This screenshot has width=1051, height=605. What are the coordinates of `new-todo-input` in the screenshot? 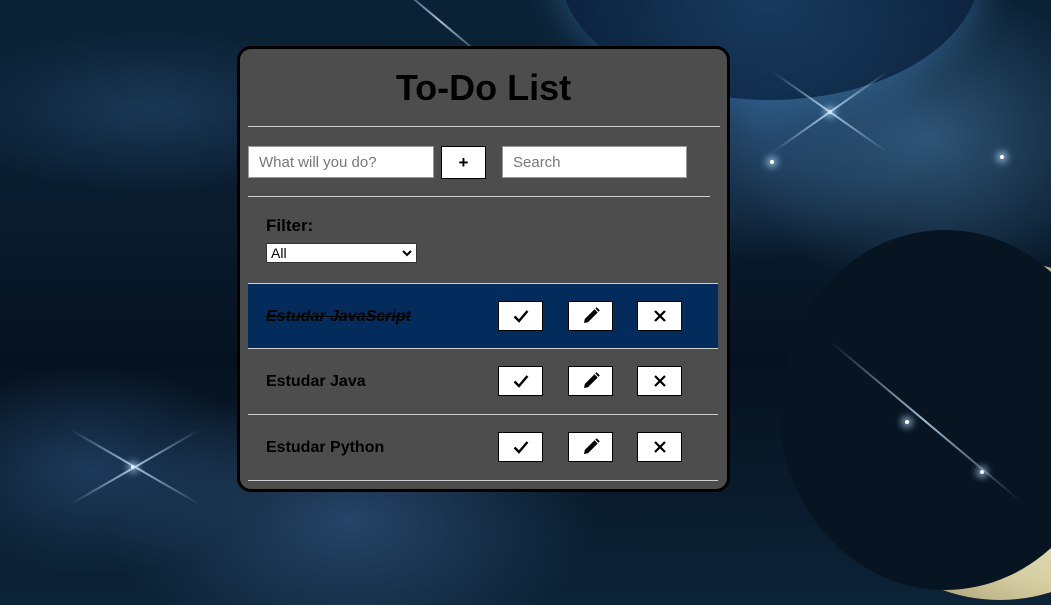 It's located at (341, 162).